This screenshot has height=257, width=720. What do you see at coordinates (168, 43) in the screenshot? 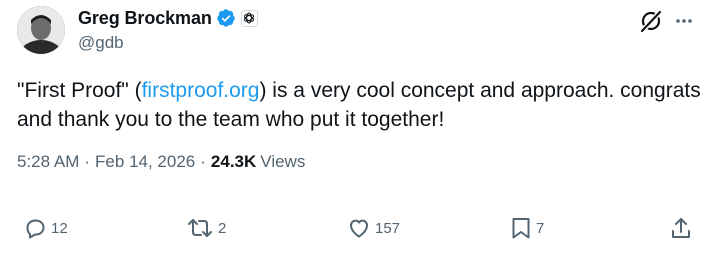
I see `handle: @gdb` at bounding box center [168, 43].